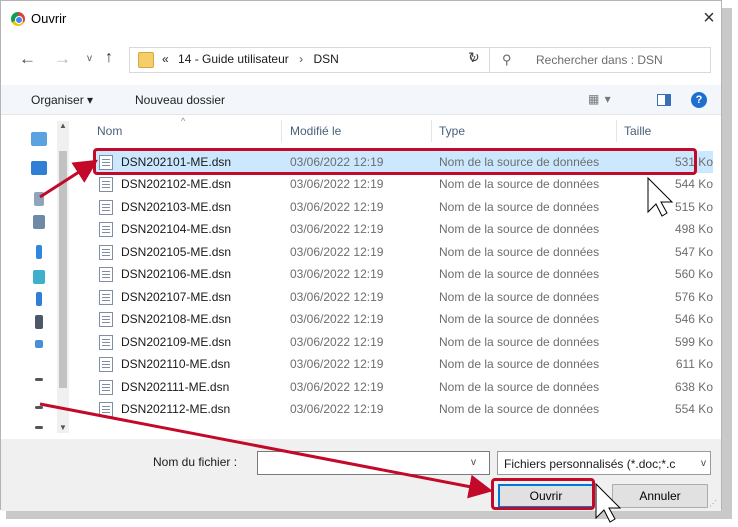 The width and height of the screenshot is (738, 527). Describe the element at coordinates (176, 184) in the screenshot. I see `file-name: DSN202102-ME.dsn` at that location.